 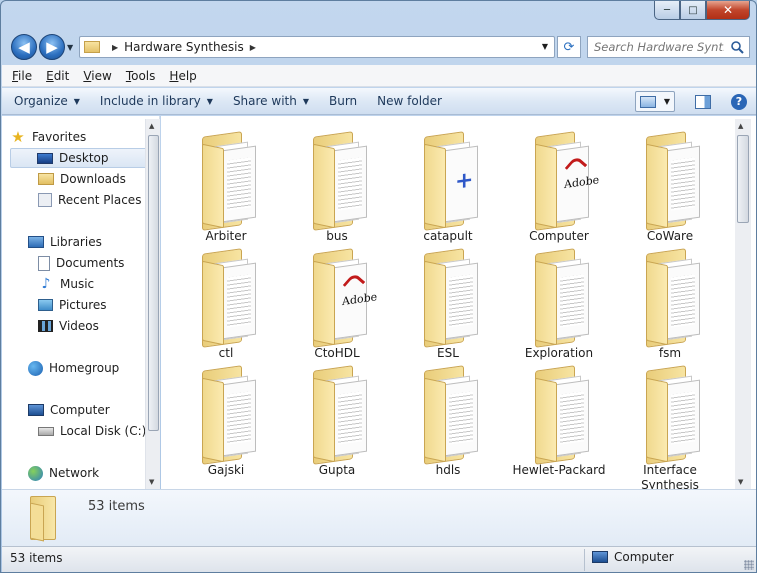 What do you see at coordinates (93, 473) in the screenshot?
I see `nav-network: Network` at bounding box center [93, 473].